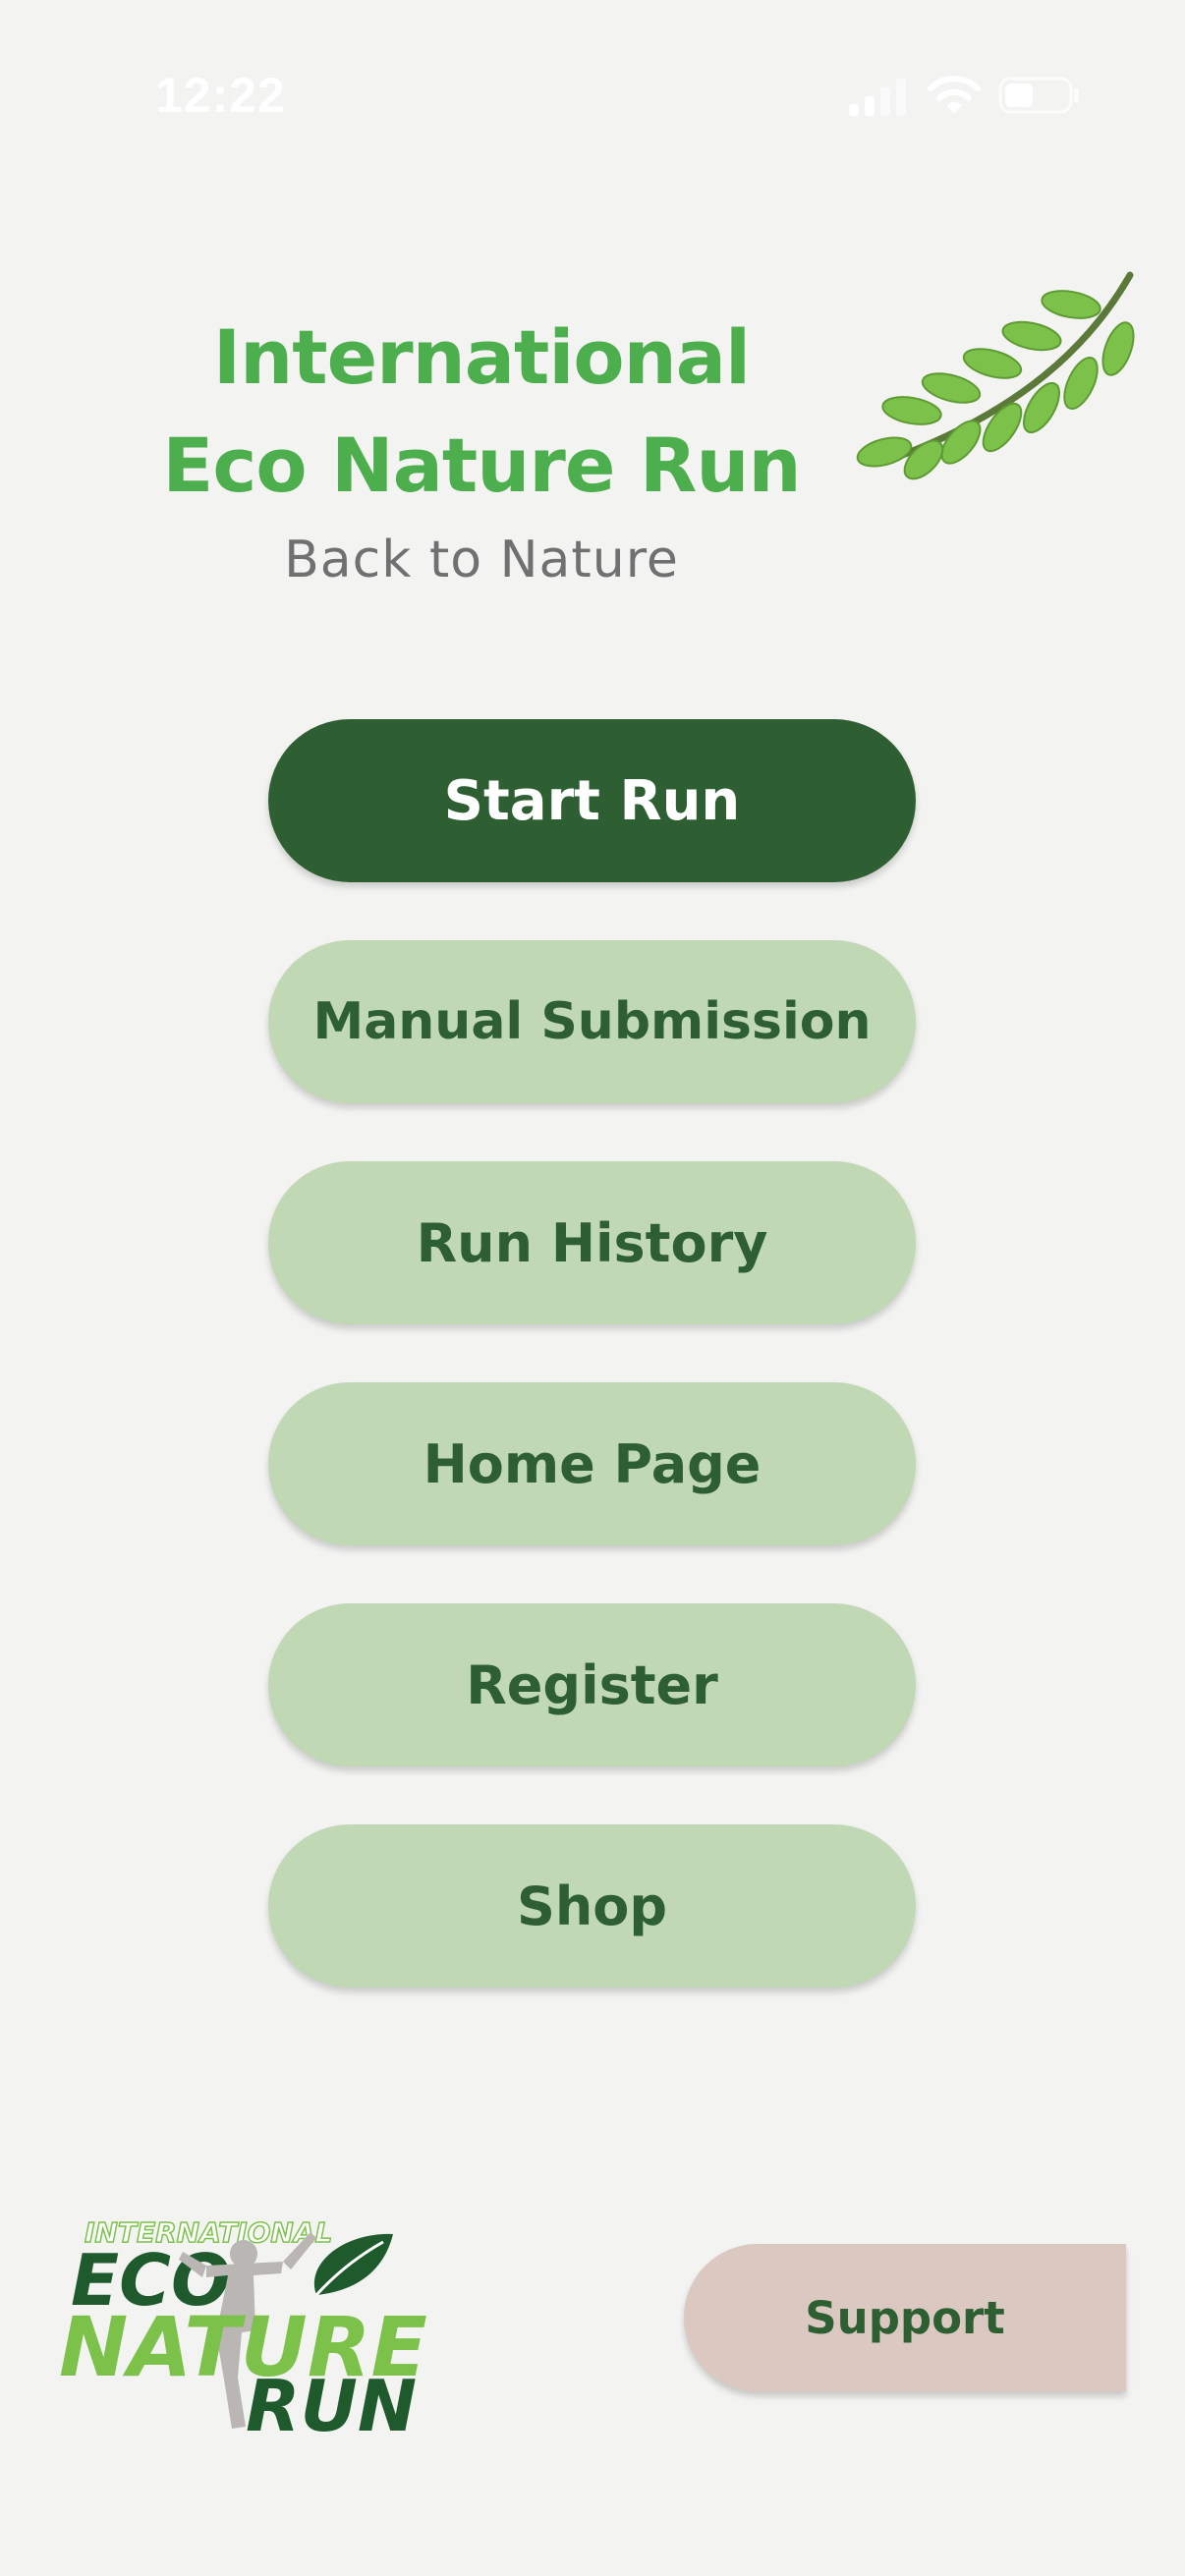 The height and width of the screenshot is (2576, 1185). I want to click on app-subtitle: Back to Nature, so click(482, 560).